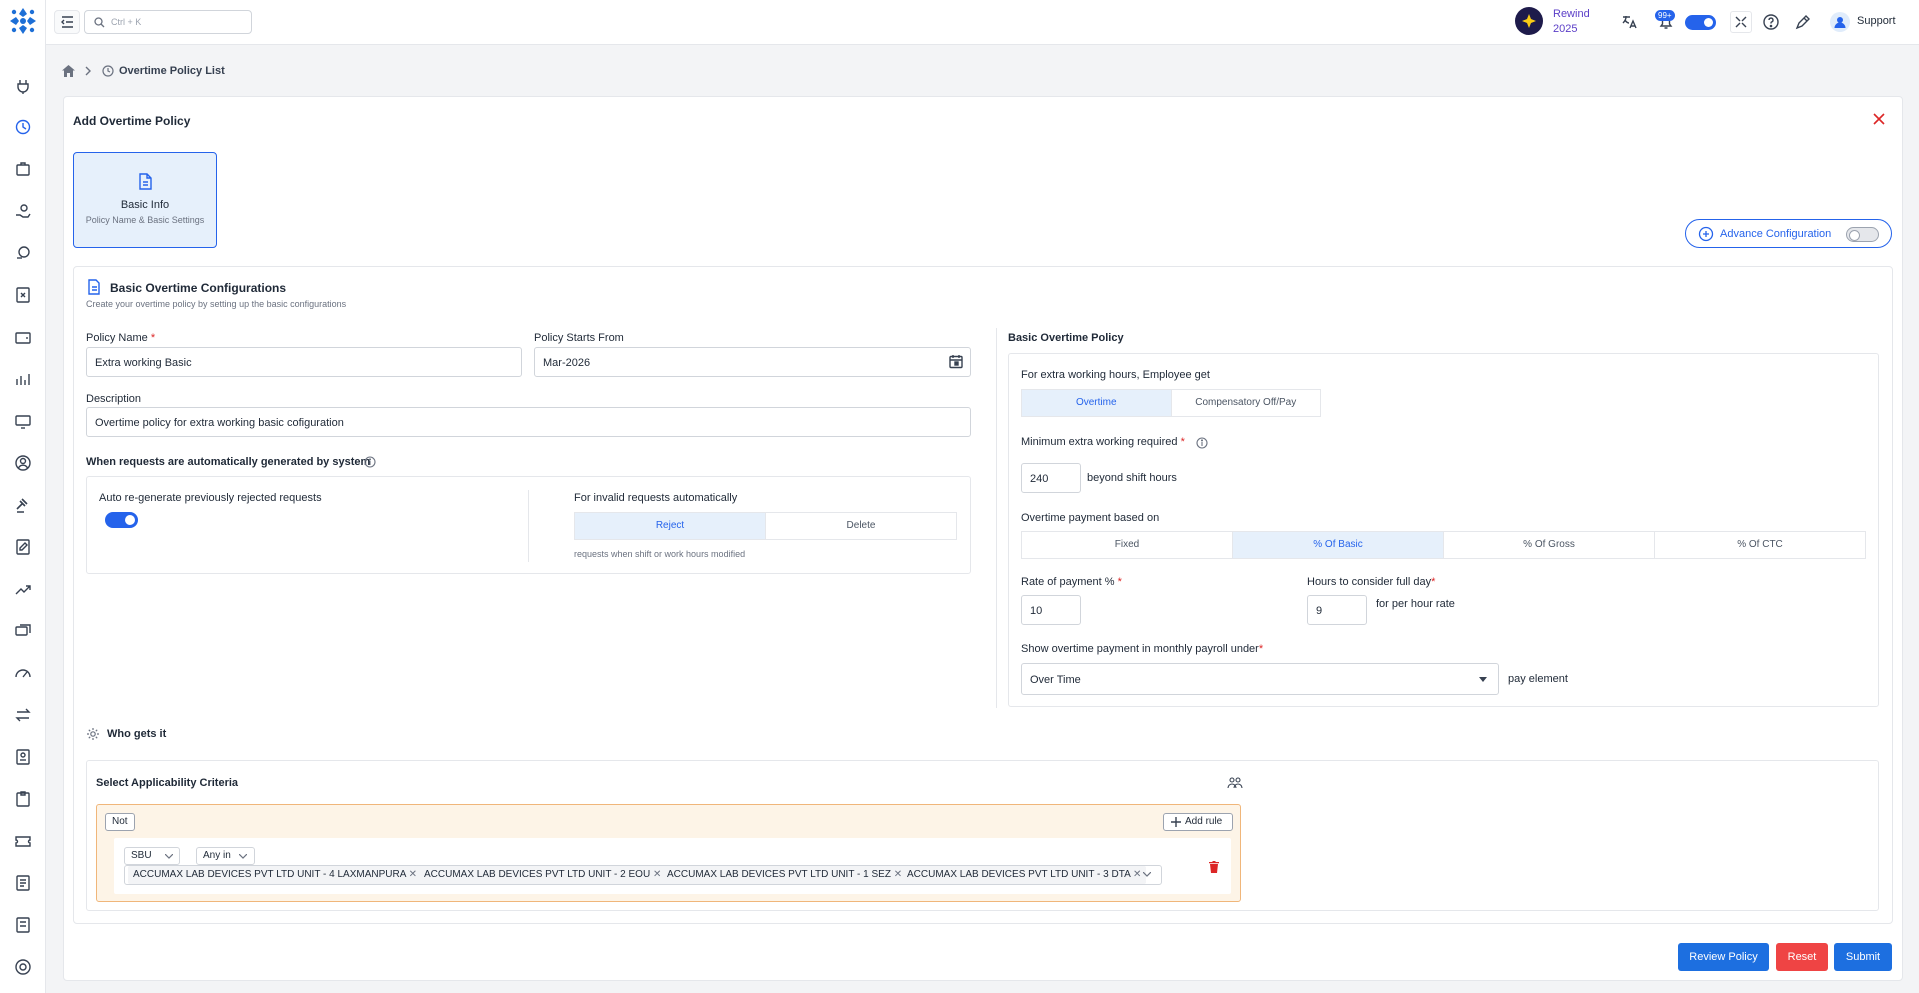  I want to click on calendar-icon, so click(956, 361).